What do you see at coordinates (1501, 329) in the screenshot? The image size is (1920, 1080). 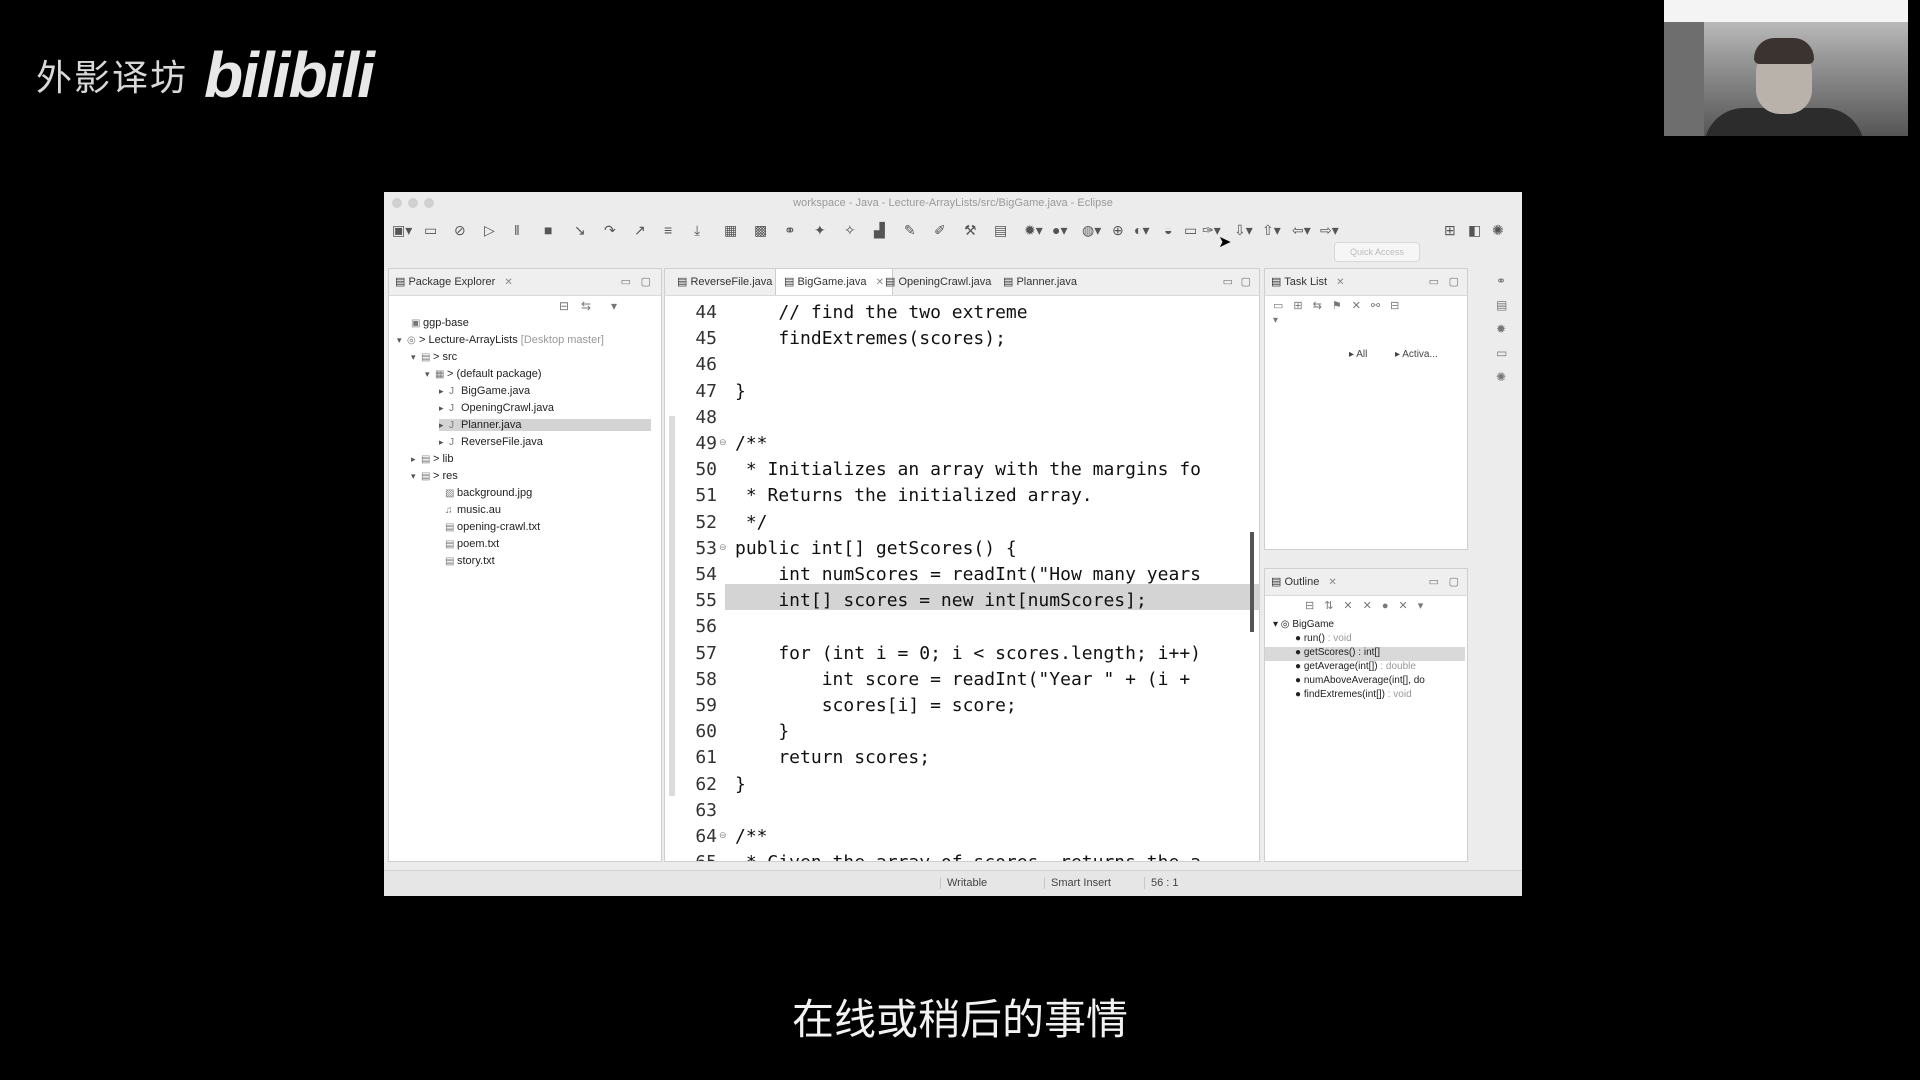 I see `bug-trim-icon: ✹` at bounding box center [1501, 329].